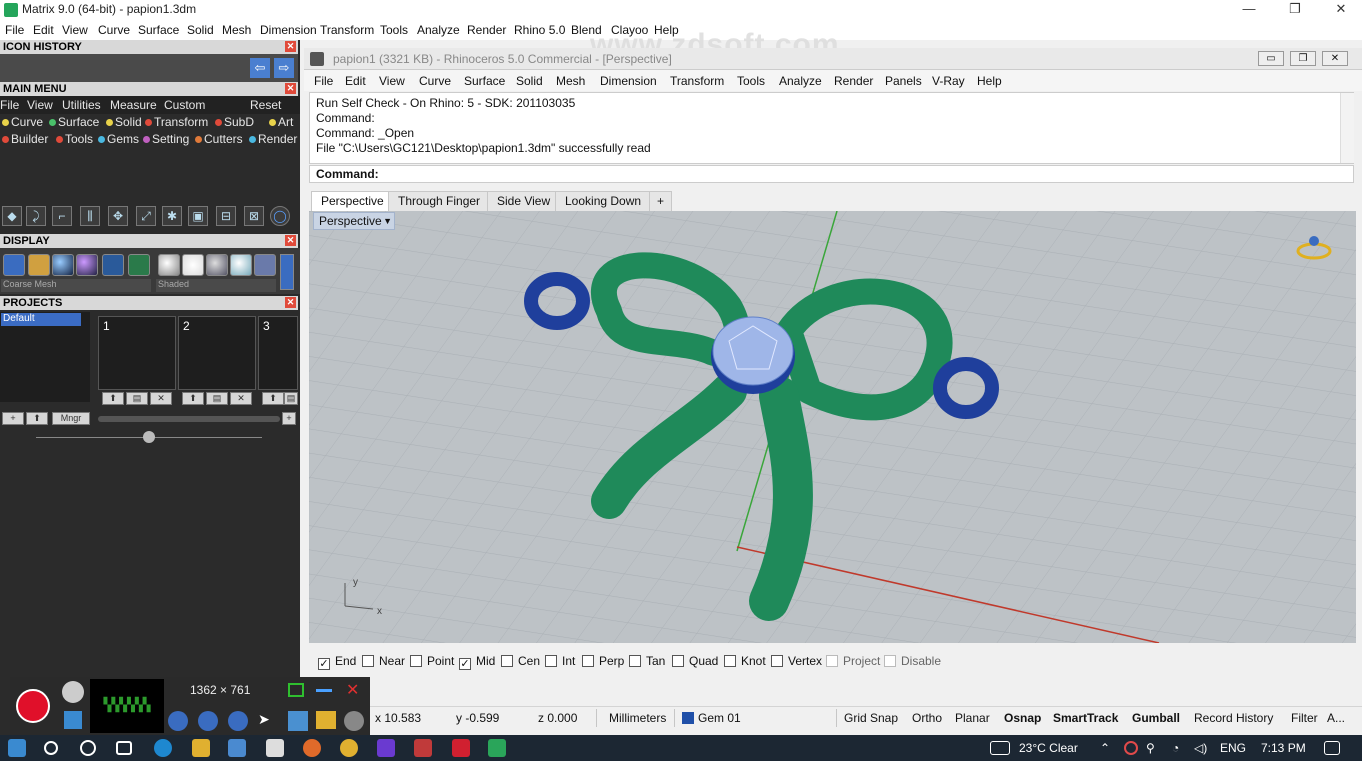 The height and width of the screenshot is (761, 1362). I want to click on rhino-restore-icon: ❐, so click(1303, 58).